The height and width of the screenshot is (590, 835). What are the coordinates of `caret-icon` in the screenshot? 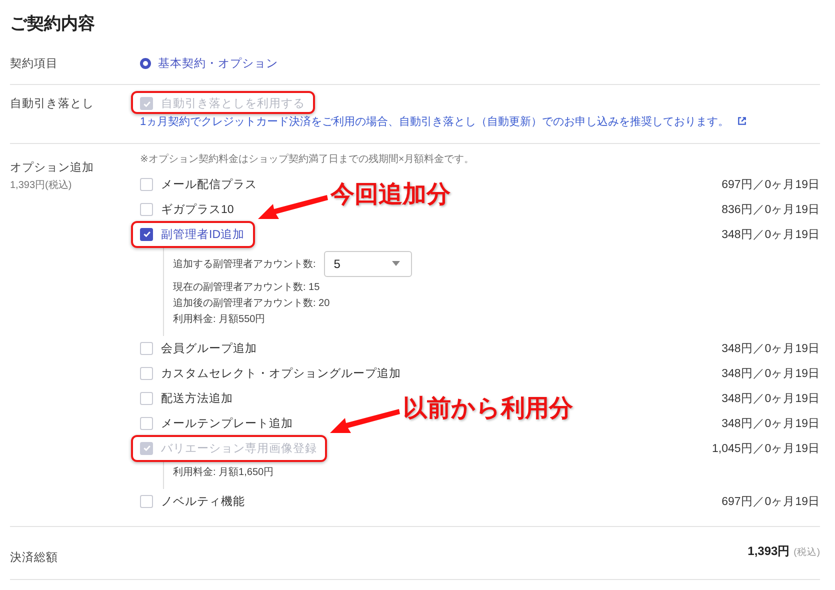 It's located at (396, 263).